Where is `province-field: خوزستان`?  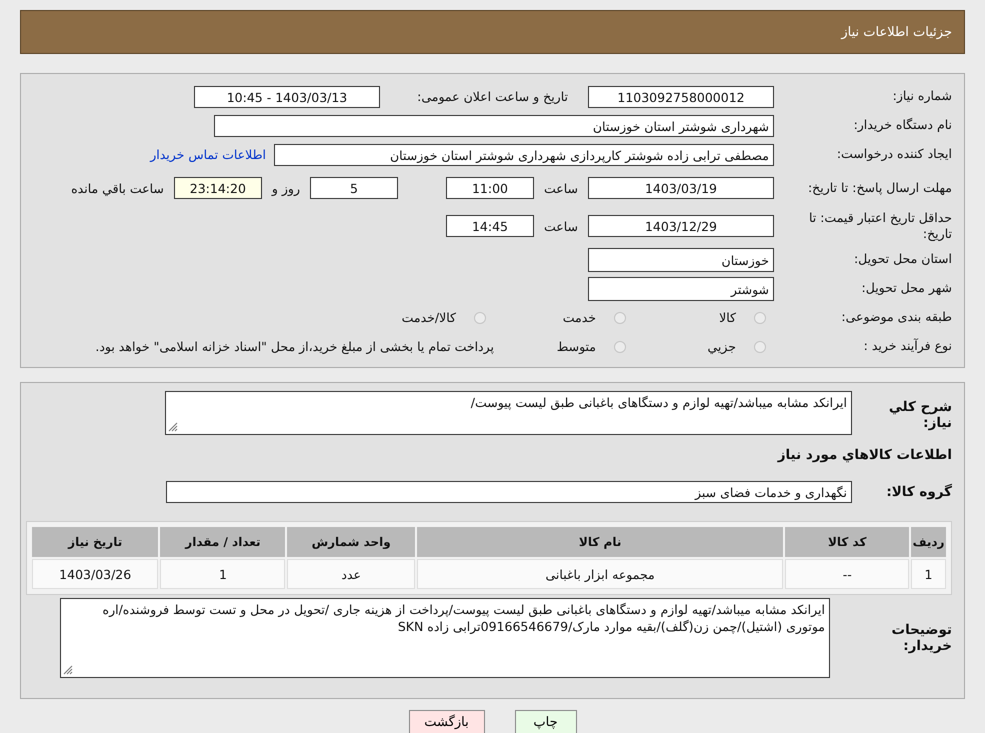 province-field: خوزستان is located at coordinates (681, 260).